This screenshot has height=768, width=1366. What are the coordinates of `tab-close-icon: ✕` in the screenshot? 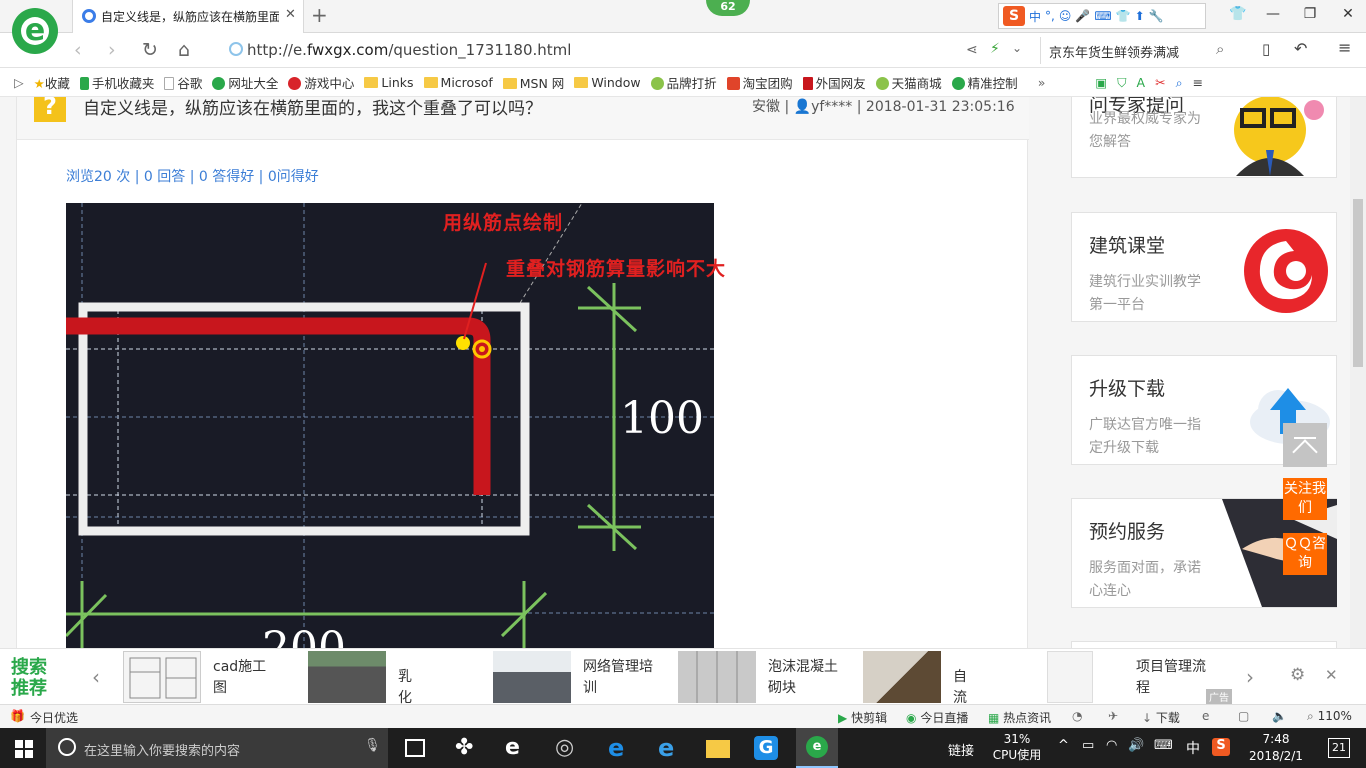 It's located at (290, 14).